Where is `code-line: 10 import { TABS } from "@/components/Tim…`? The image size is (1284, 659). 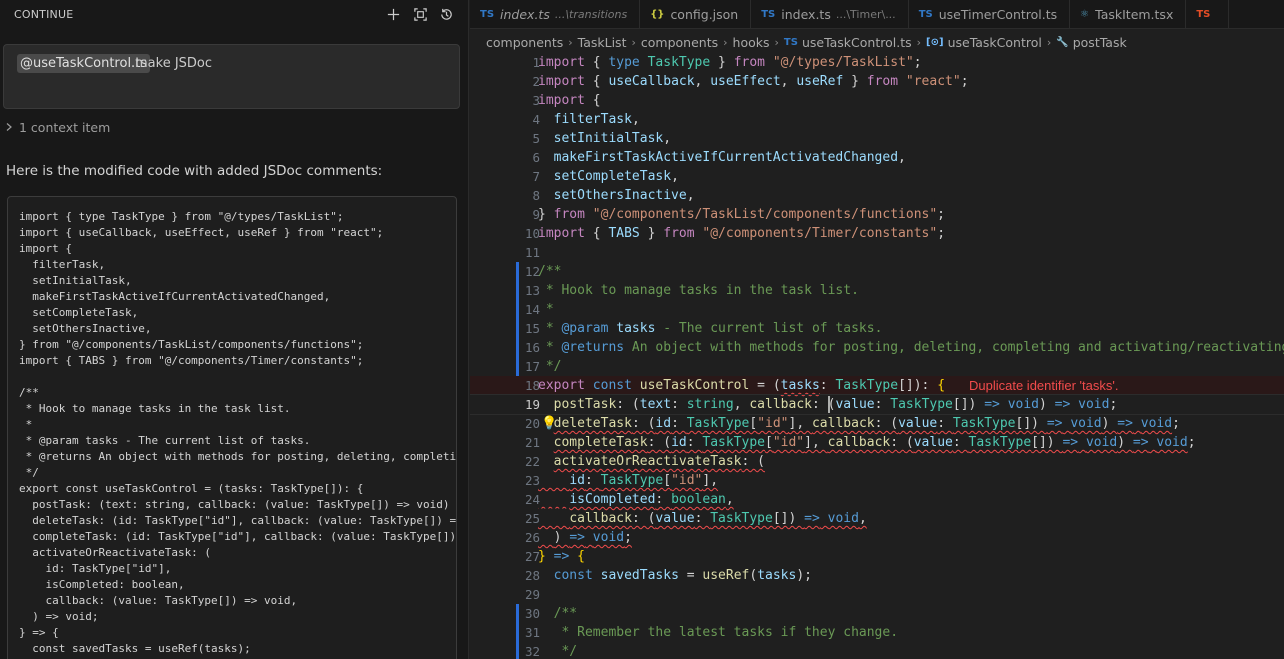 code-line: 10 import { TABS } from "@/components/Tim… is located at coordinates (877, 233).